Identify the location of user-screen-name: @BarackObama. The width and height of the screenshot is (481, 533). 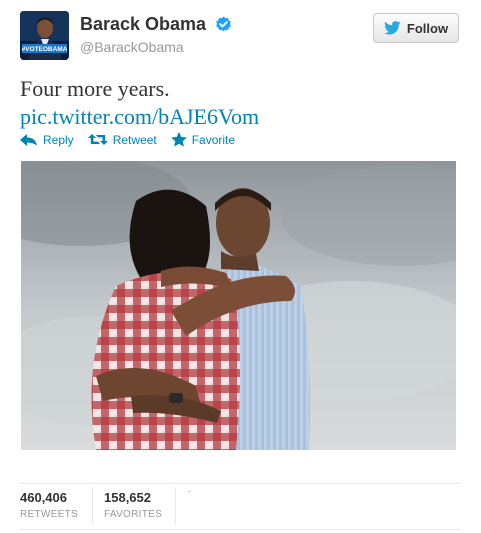
(156, 47).